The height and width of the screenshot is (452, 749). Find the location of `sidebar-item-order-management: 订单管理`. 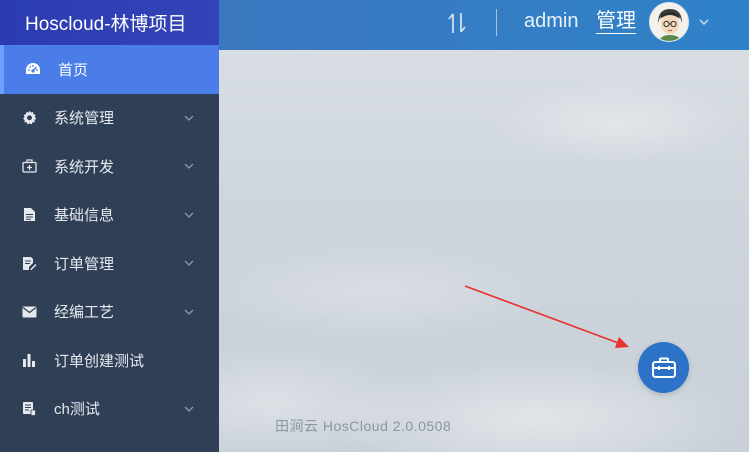

sidebar-item-order-management: 订单管理 is located at coordinates (109, 263).